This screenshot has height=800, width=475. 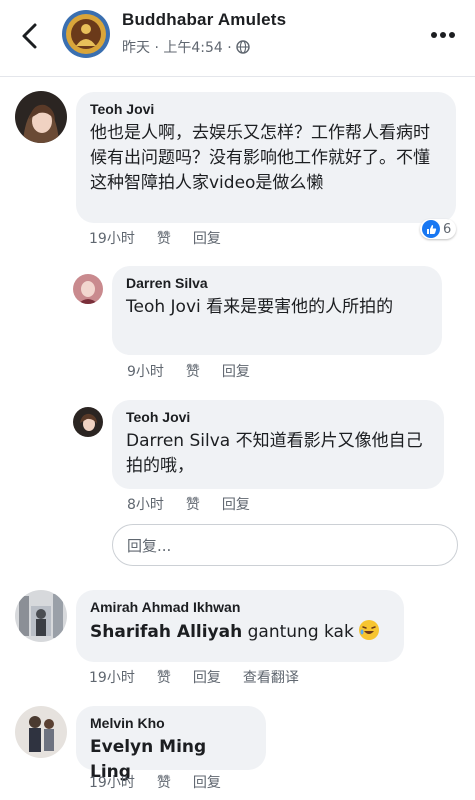 What do you see at coordinates (86, 34) in the screenshot?
I see `page-avatar` at bounding box center [86, 34].